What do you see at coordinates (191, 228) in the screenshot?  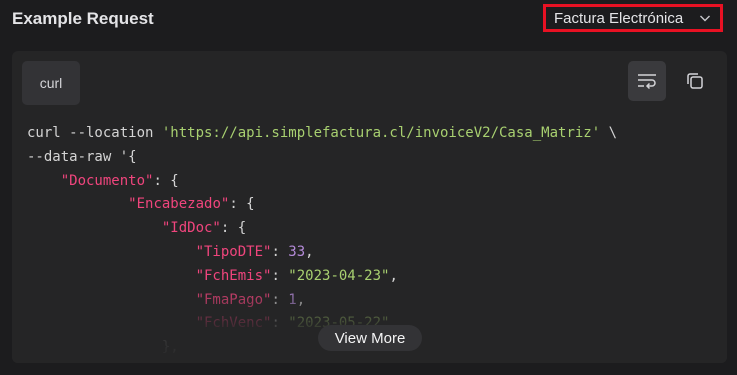 I see `code-token: "IdDoc"` at bounding box center [191, 228].